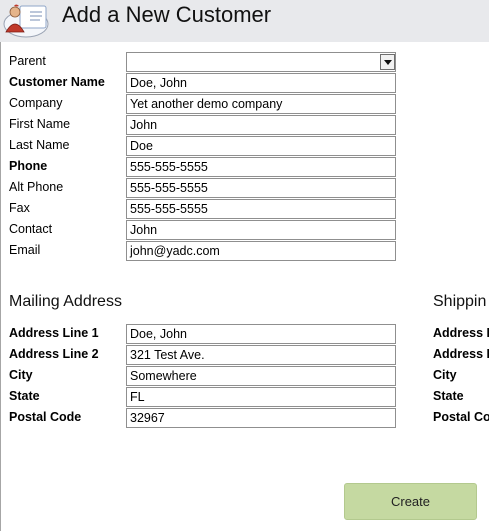  Describe the element at coordinates (261, 188) in the screenshot. I see `alt-phone-field: 555-555-5555` at that location.